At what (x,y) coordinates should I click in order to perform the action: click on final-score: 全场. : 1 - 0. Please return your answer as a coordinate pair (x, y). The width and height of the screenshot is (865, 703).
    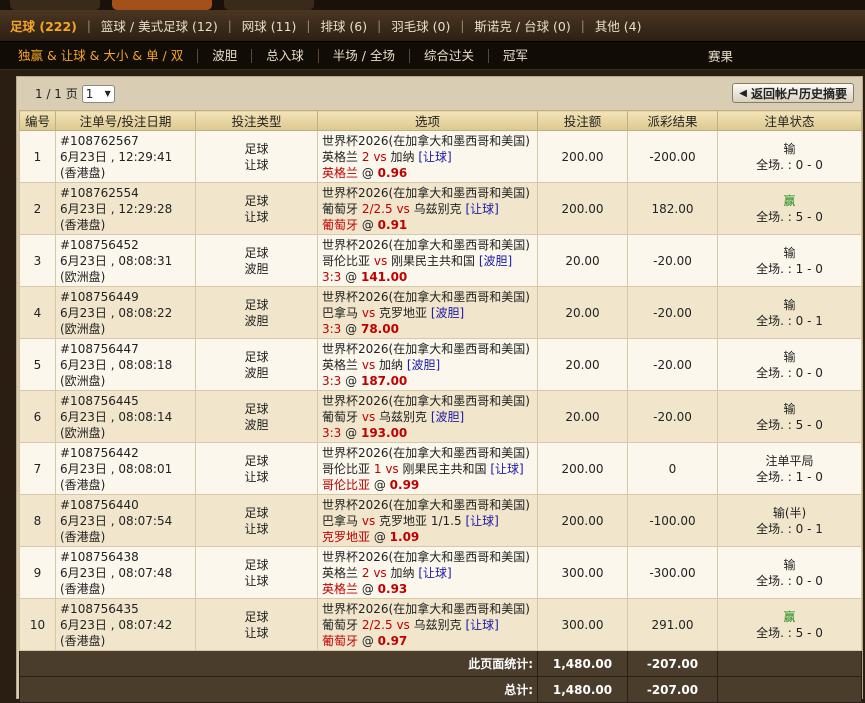
    Looking at the image, I should click on (789, 476).